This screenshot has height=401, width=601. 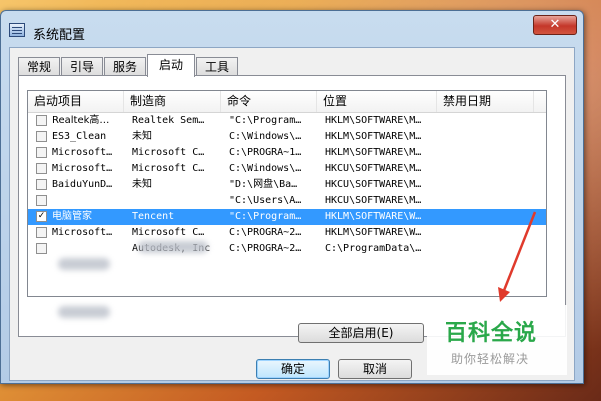 What do you see at coordinates (519, 252) in the screenshot?
I see `arrow-line` at bounding box center [519, 252].